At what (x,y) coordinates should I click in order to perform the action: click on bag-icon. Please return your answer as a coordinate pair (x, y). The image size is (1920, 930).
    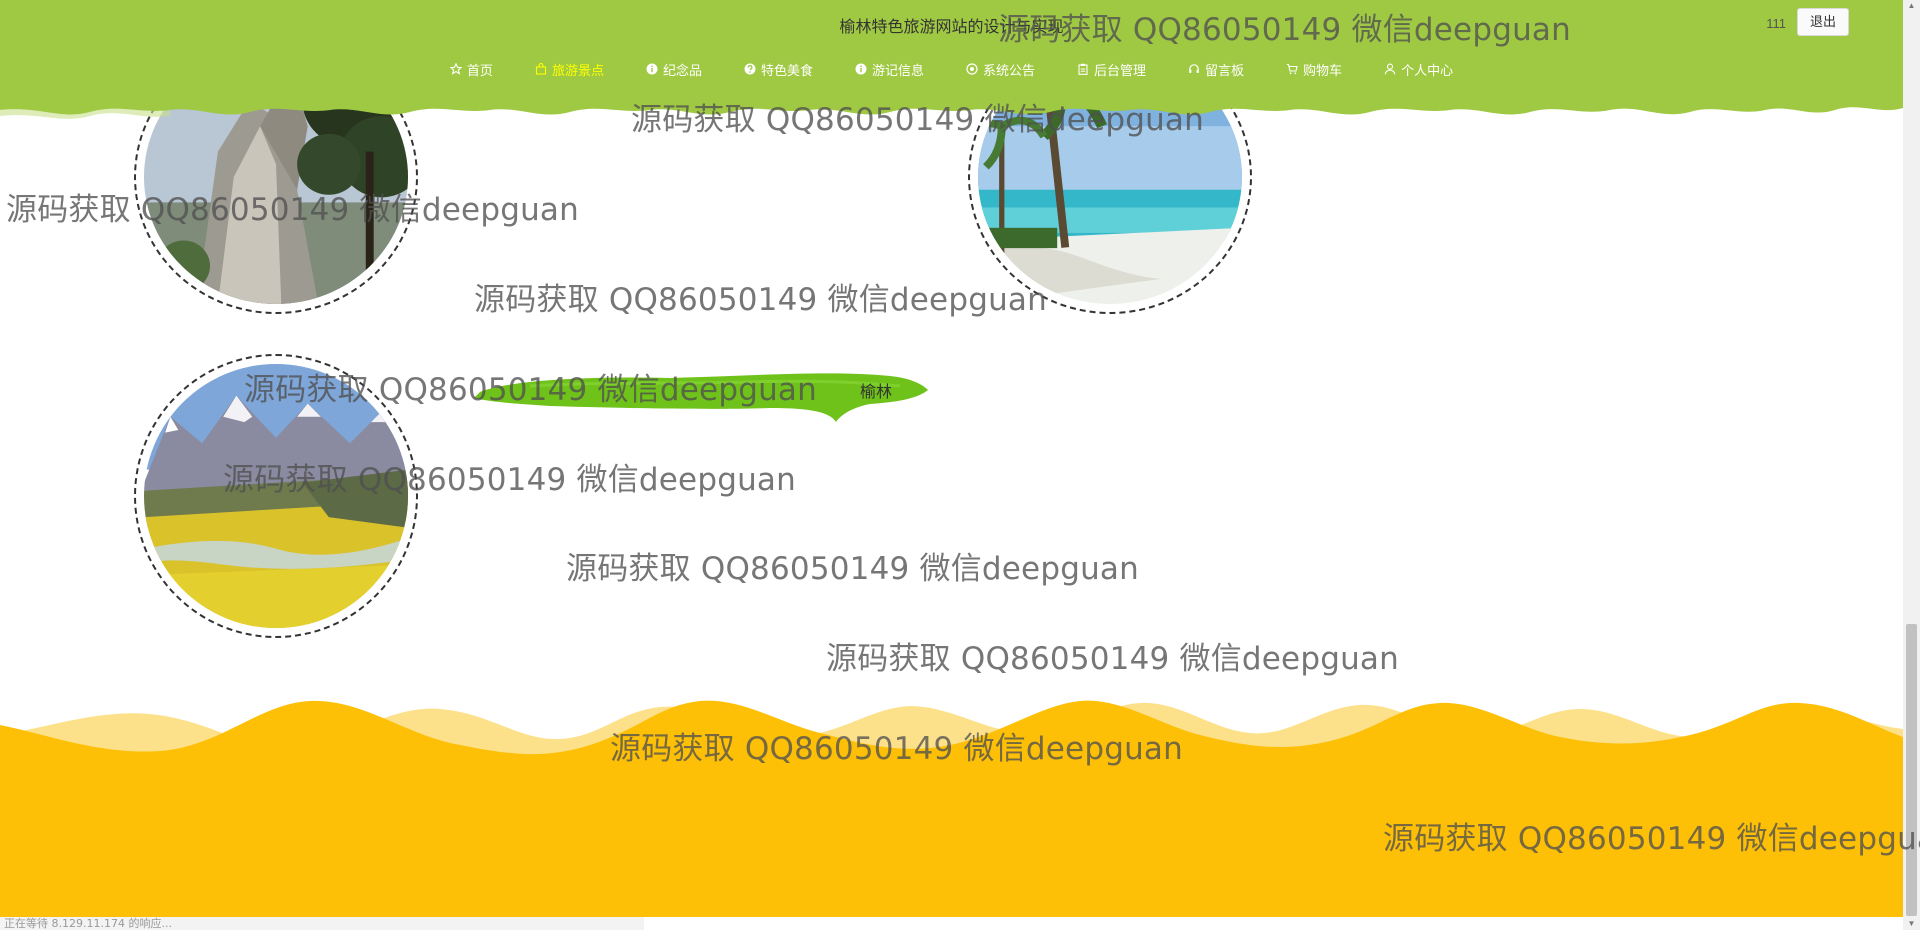
    Looking at the image, I should click on (541, 69).